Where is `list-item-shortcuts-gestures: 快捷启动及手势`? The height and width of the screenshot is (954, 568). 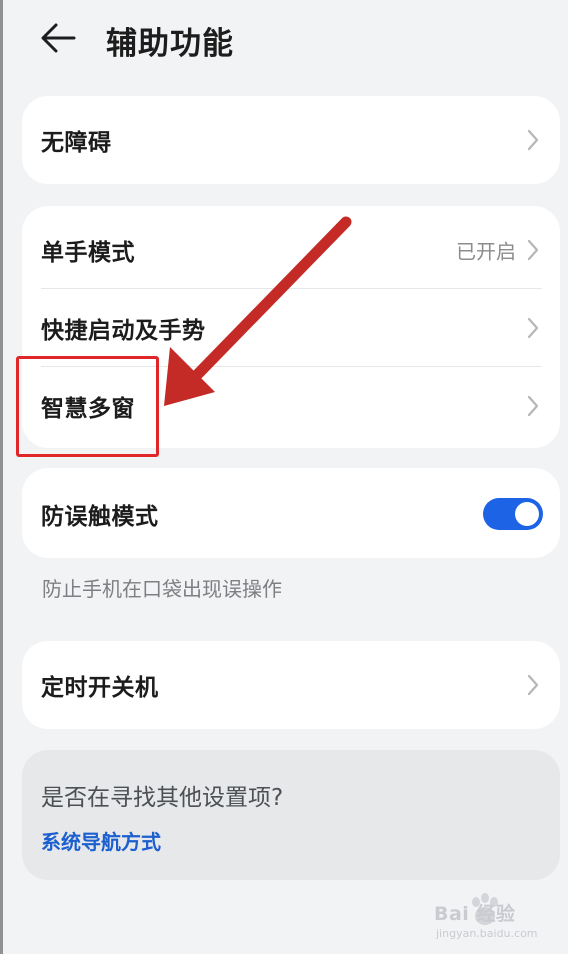 list-item-shortcuts-gestures: 快捷启动及手势 is located at coordinates (291, 327).